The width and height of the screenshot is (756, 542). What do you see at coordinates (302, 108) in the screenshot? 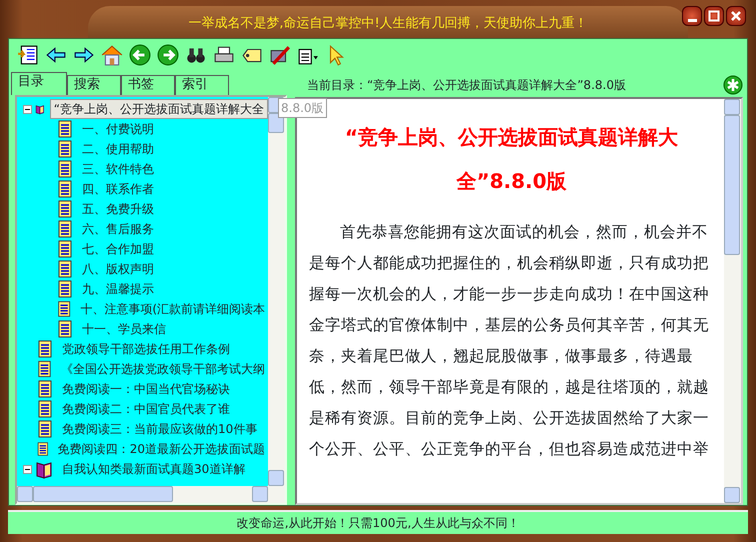
I see `tooltip: 8.8.0版` at bounding box center [302, 108].